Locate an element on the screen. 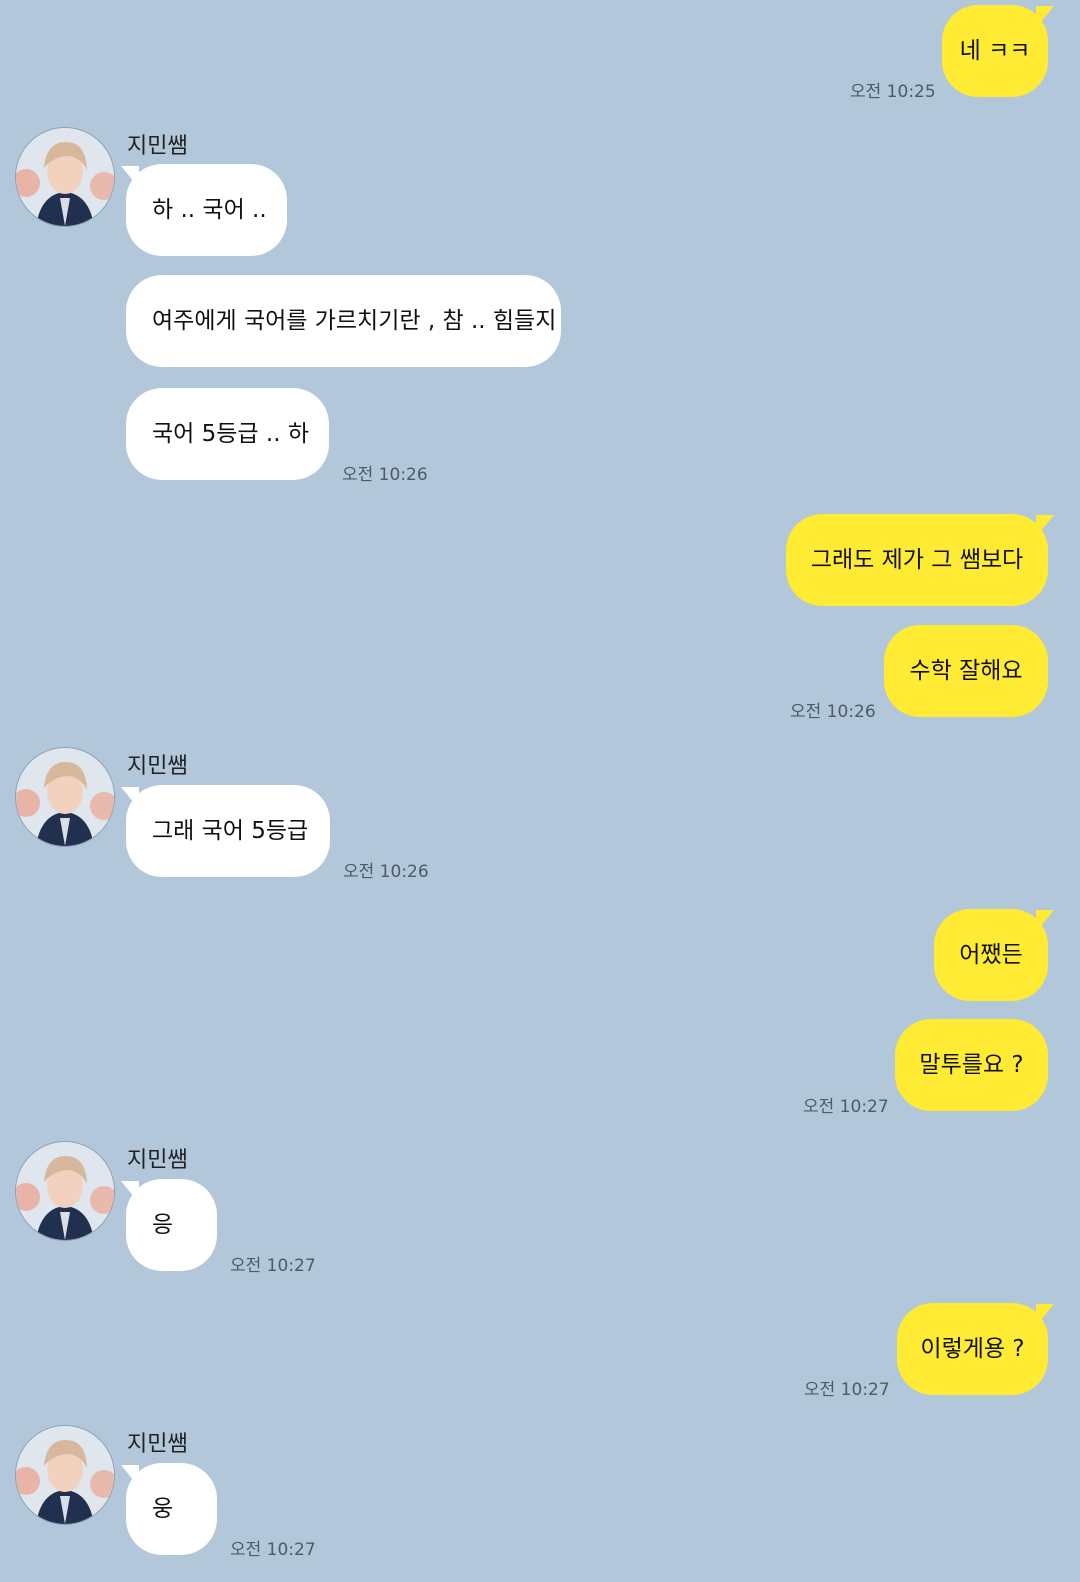  message-text: 그래 국어 5등급 is located at coordinates (230, 830).